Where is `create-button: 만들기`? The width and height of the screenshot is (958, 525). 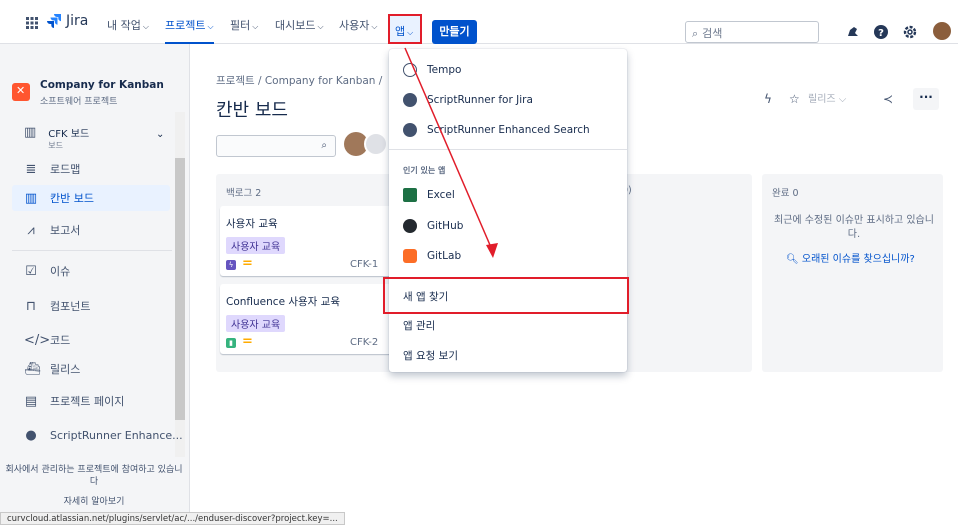 create-button: 만들기 is located at coordinates (454, 32).